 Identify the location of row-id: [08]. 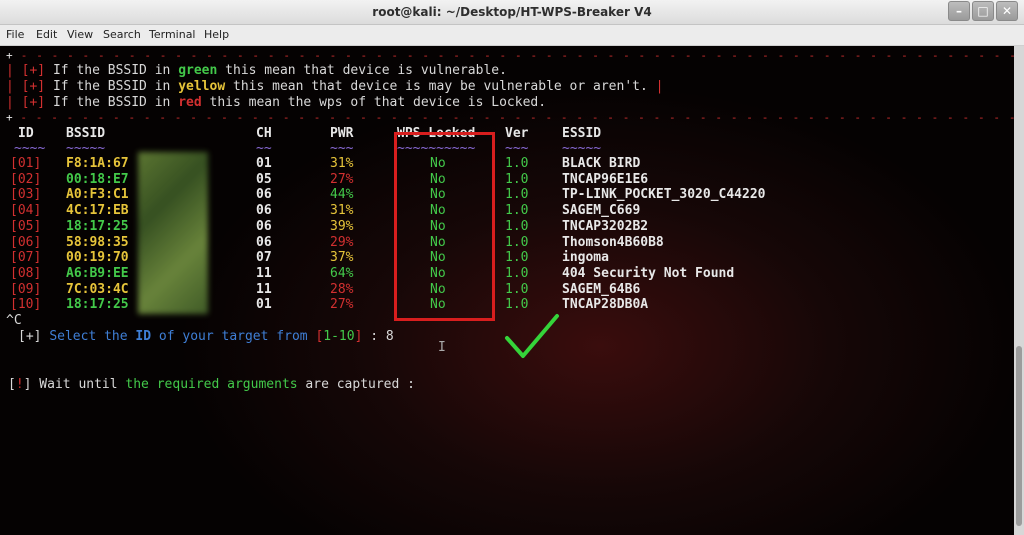
(26, 273).